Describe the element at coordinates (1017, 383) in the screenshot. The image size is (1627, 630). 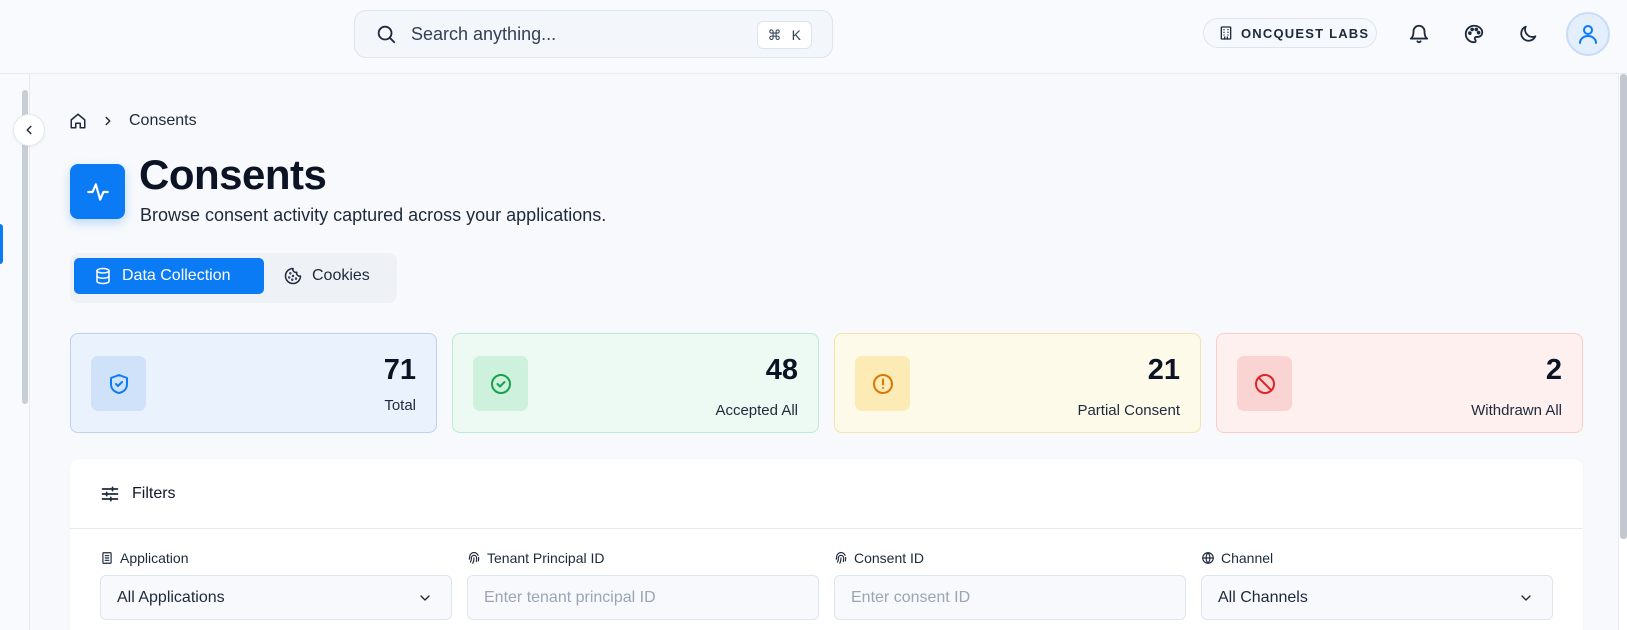
I see `stat-card-partial-consent: 21 Partial Consent` at that location.